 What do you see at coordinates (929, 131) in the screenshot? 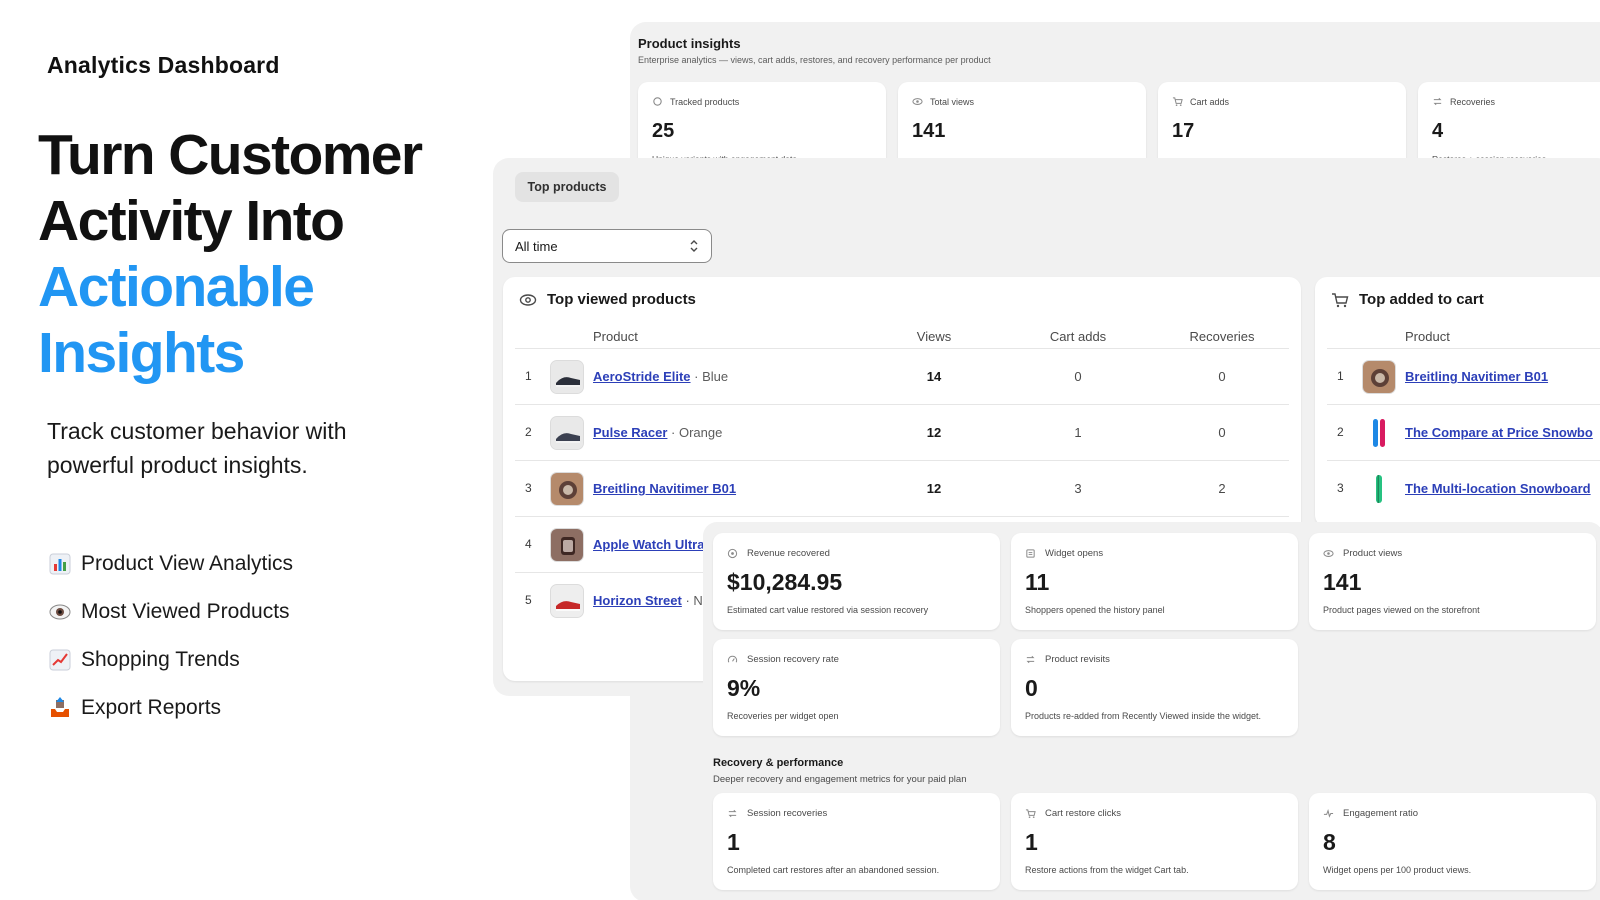
I see `stat-value: 141` at bounding box center [929, 131].